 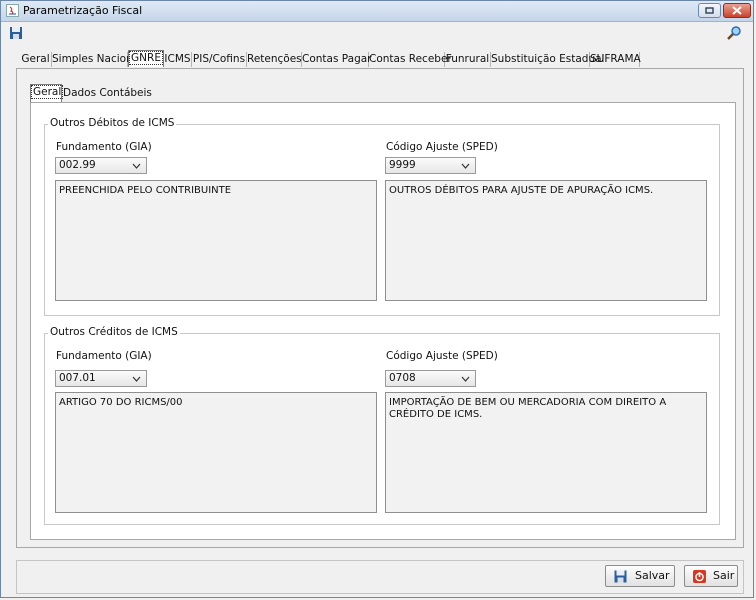 I want to click on tab-contas-pagar: Contas Pagar, so click(x=336, y=59).